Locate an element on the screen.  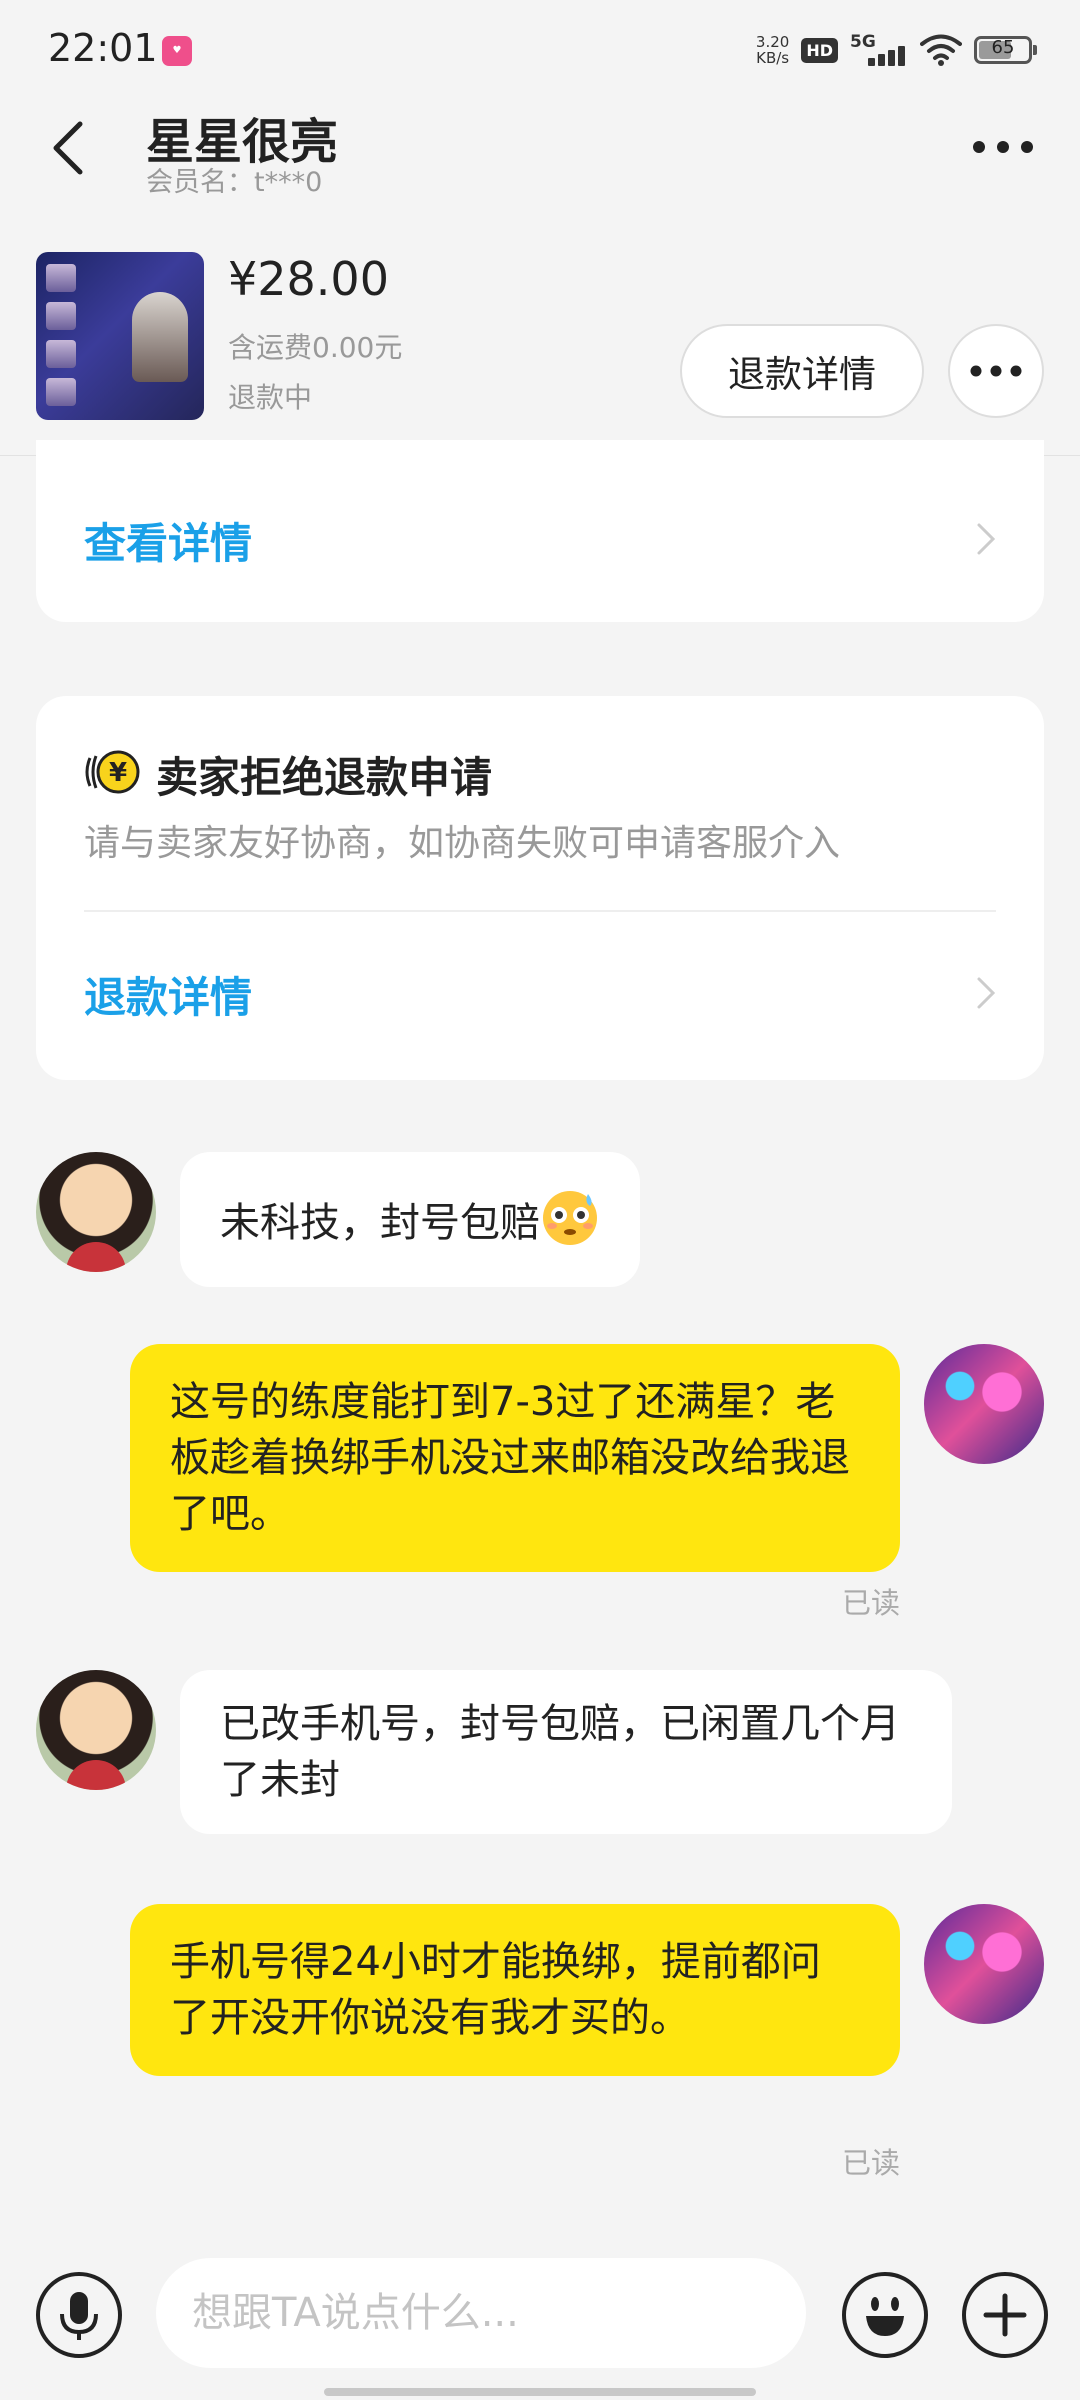
emoji-button is located at coordinates (885, 2315).